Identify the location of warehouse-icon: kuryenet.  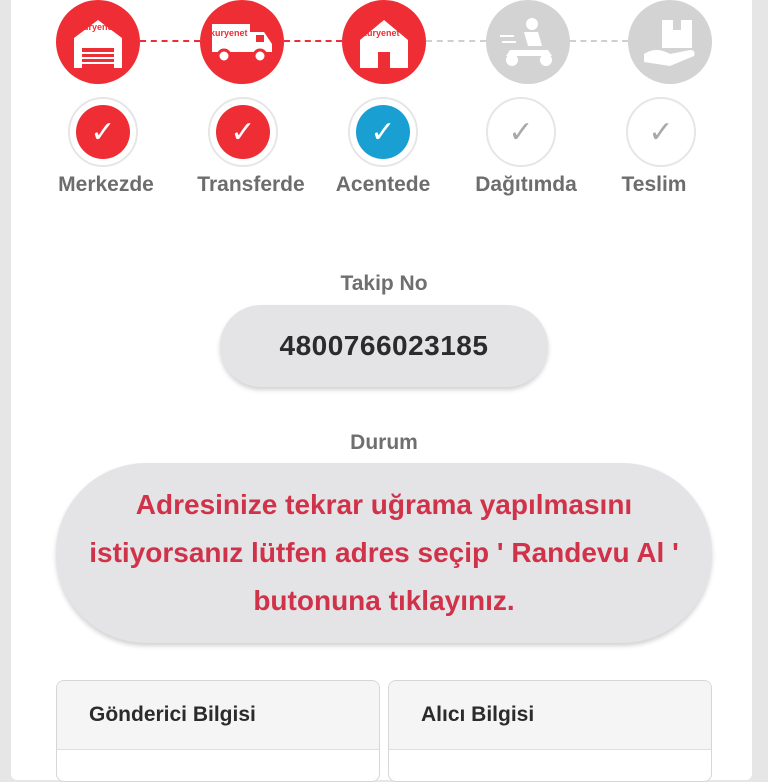
(98, 42).